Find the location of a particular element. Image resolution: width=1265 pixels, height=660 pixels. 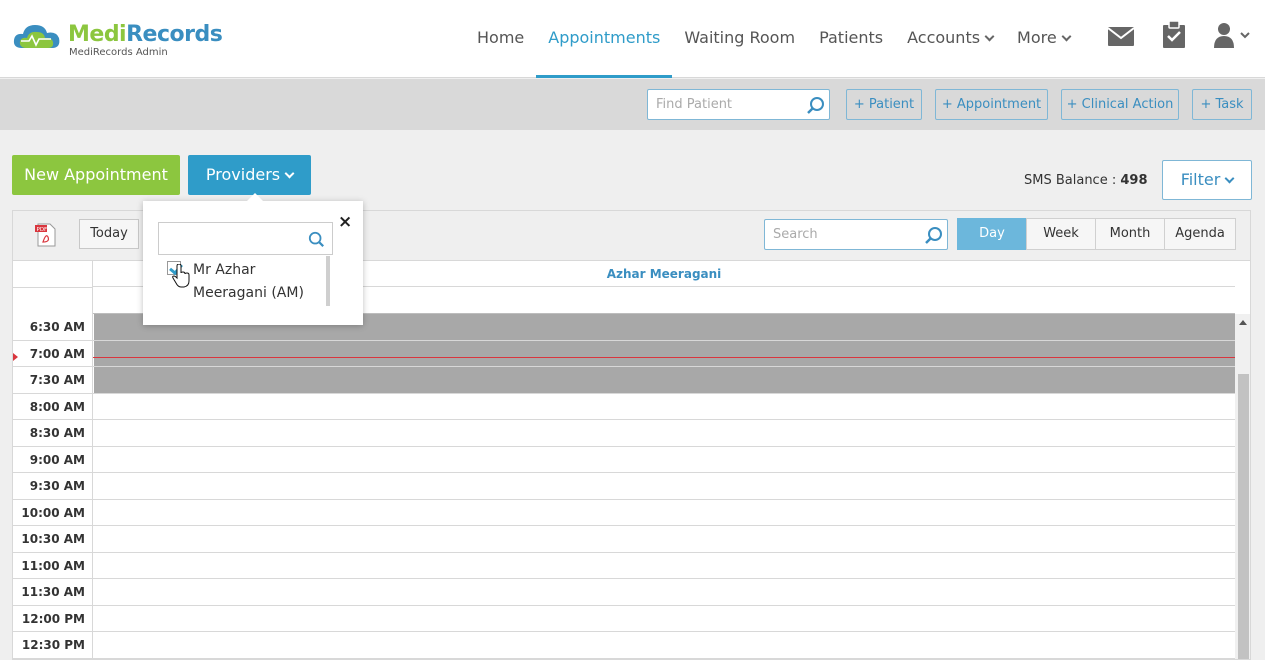

sms-balance-label: SMS Balance : is located at coordinates (1072, 180).